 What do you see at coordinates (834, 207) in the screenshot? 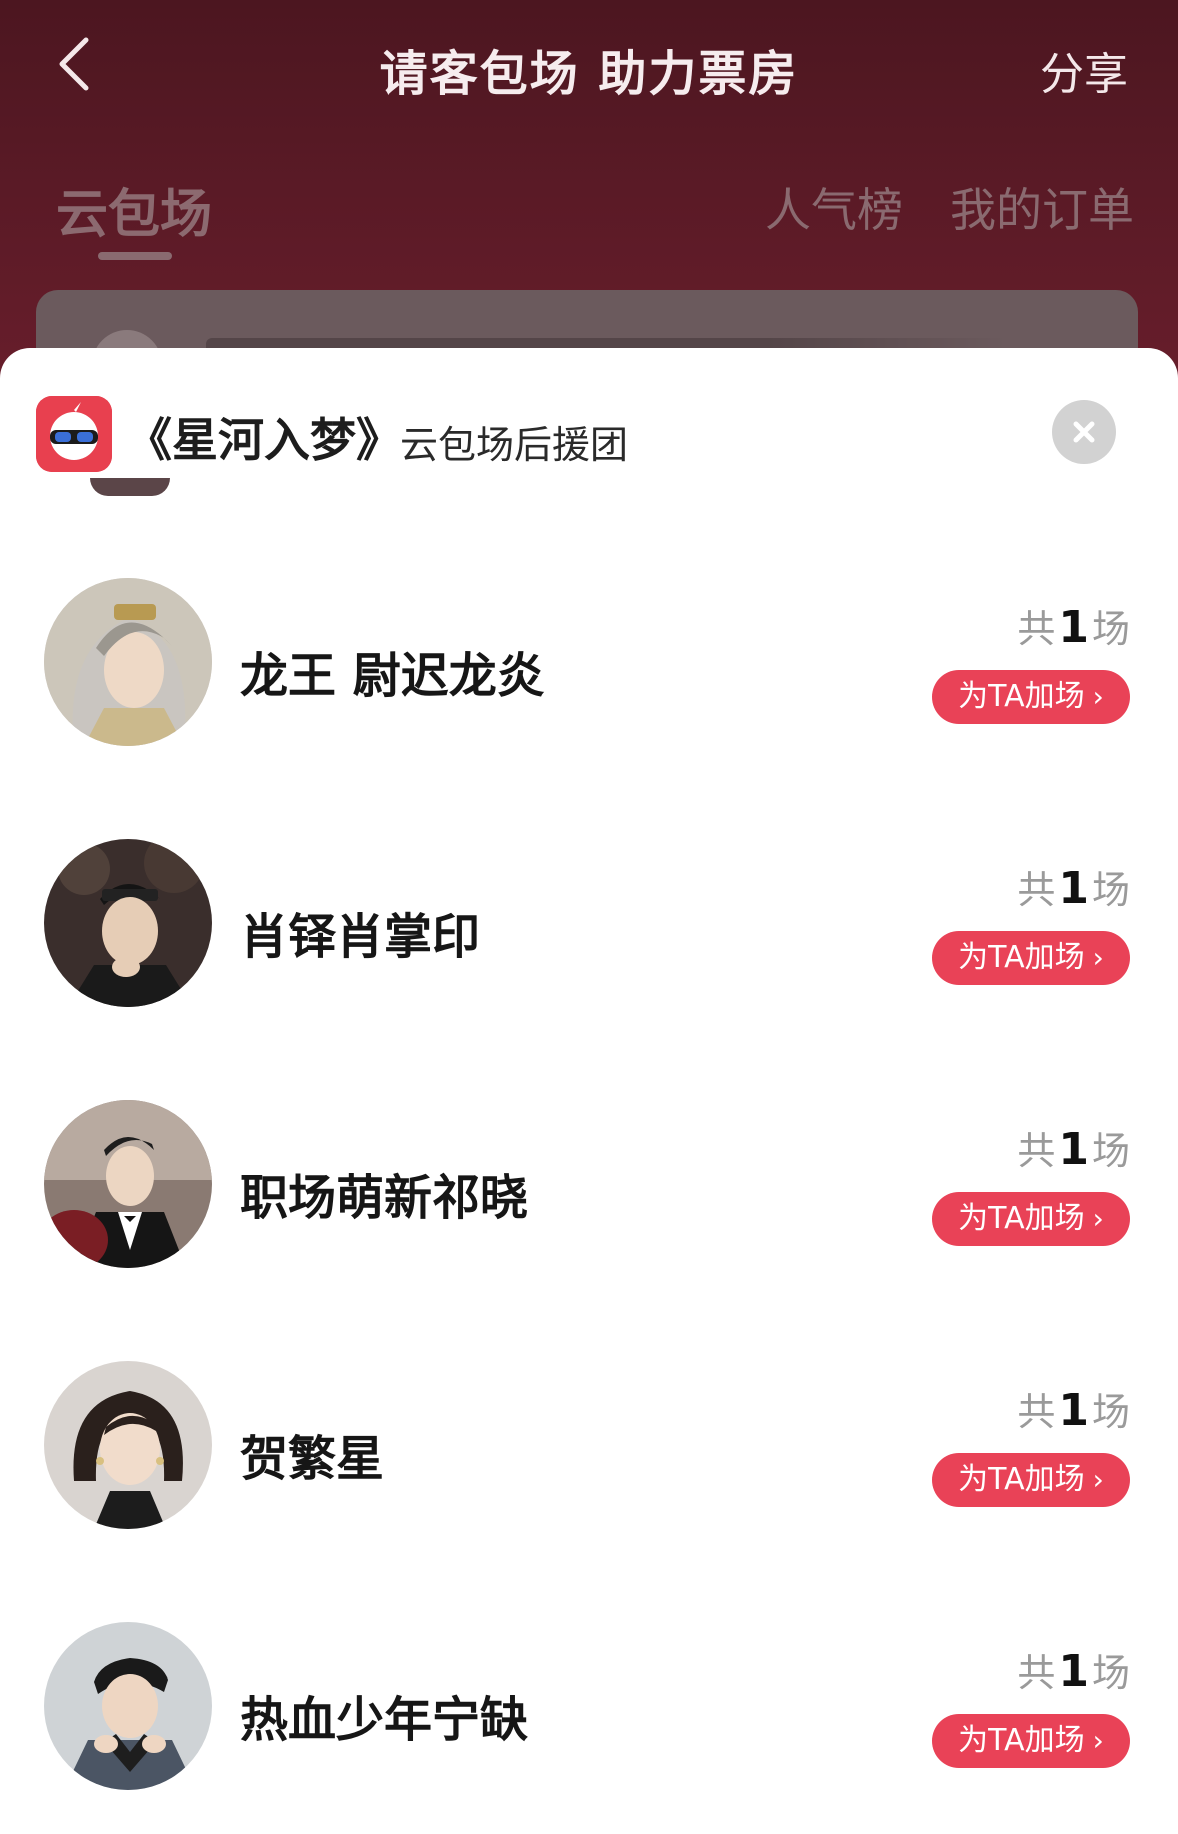
I see `tab-popularity-ranking: 人气榜` at bounding box center [834, 207].